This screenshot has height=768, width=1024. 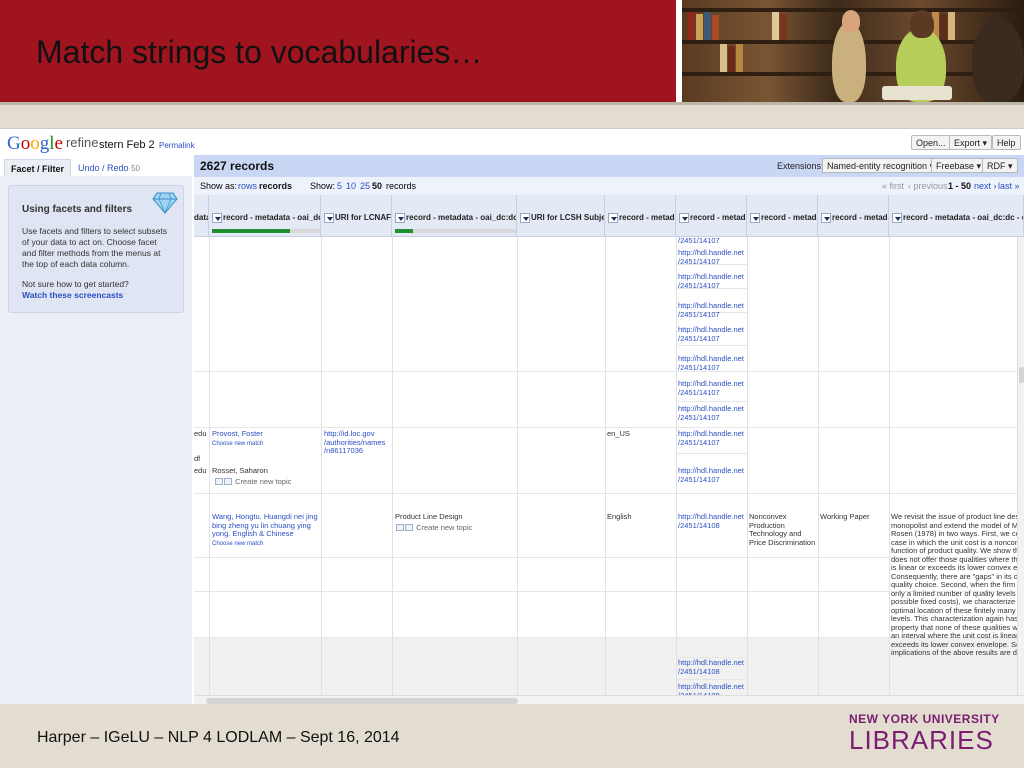 I want to click on previous-page-link: ‹ previous, so click(x=928, y=186).